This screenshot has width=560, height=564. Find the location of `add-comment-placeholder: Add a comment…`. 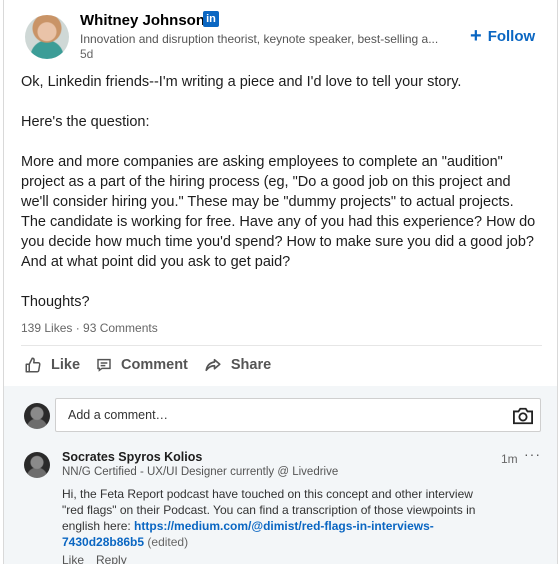

add-comment-placeholder: Add a comment… is located at coordinates (118, 415).